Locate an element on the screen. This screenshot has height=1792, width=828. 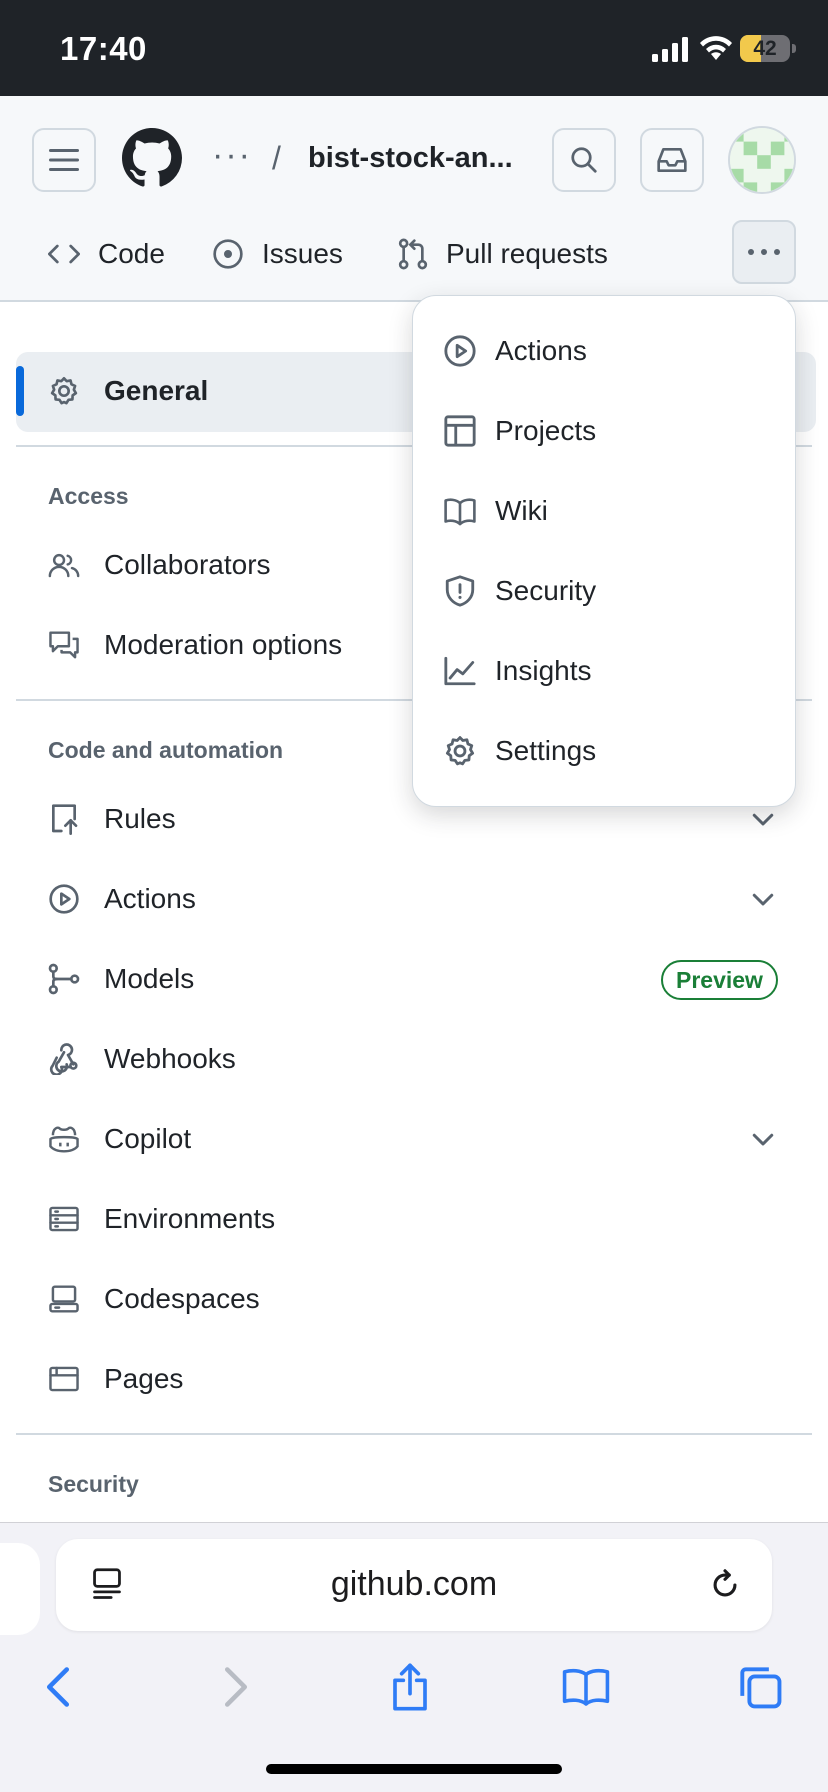
clock: 17:40 is located at coordinates (103, 48).